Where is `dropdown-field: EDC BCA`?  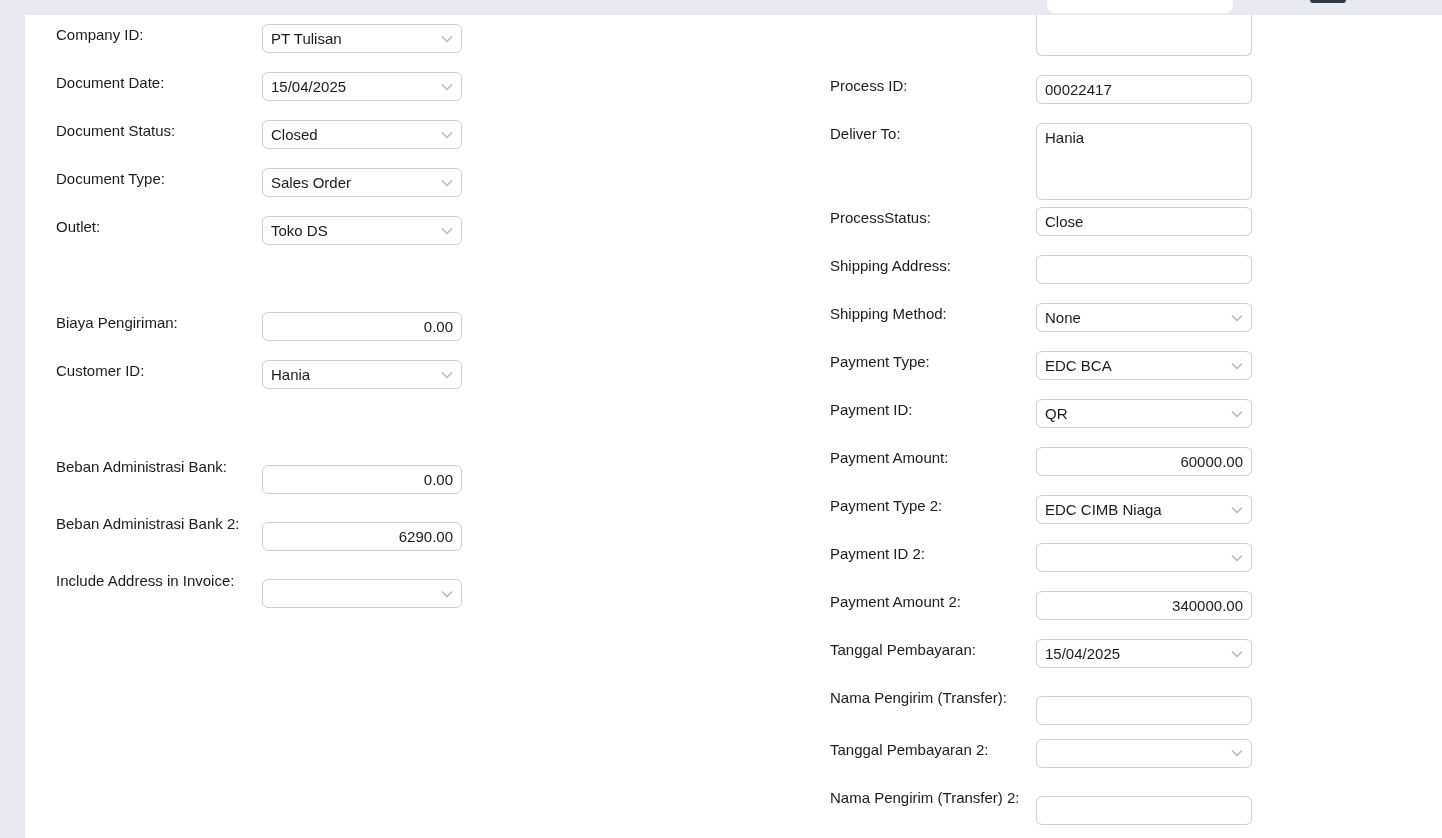 dropdown-field: EDC BCA is located at coordinates (1144, 366).